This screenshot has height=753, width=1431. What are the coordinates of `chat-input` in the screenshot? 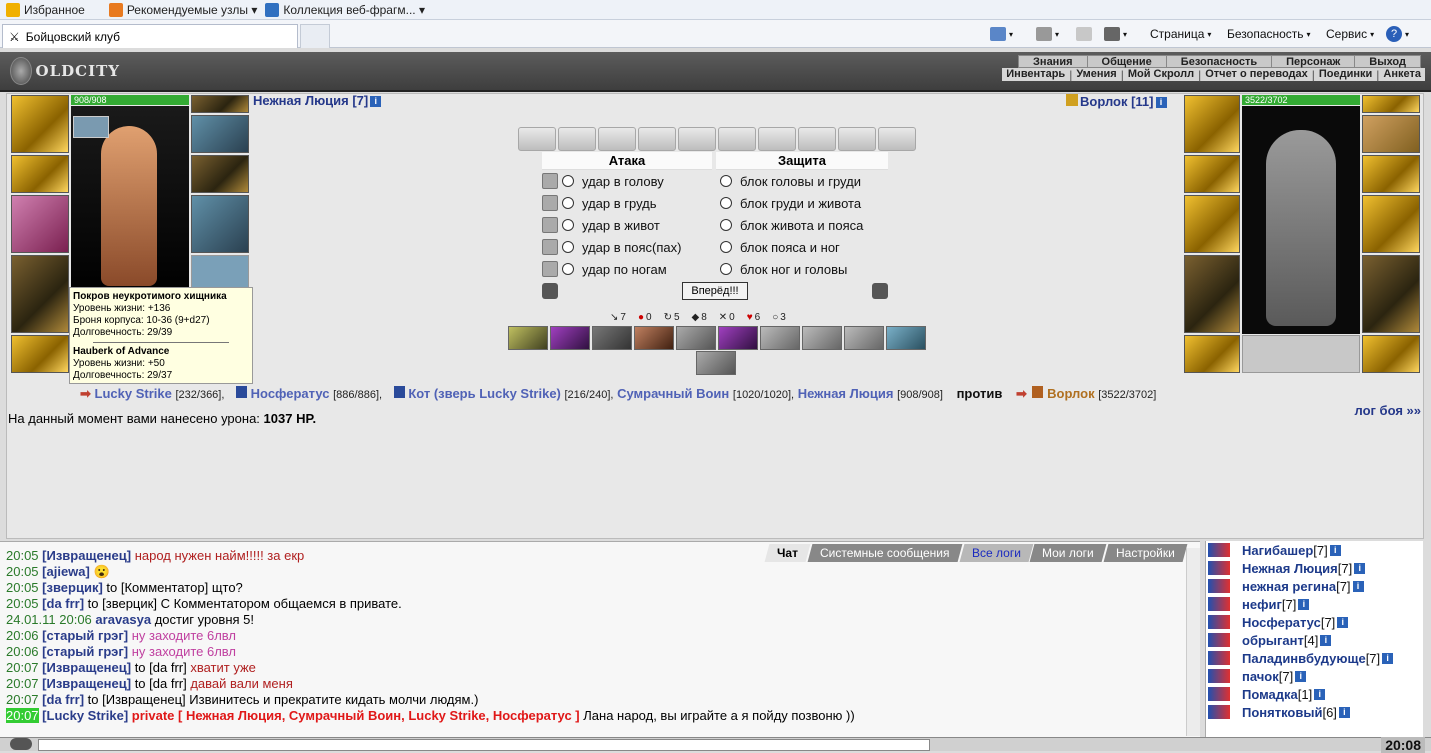 It's located at (484, 745).